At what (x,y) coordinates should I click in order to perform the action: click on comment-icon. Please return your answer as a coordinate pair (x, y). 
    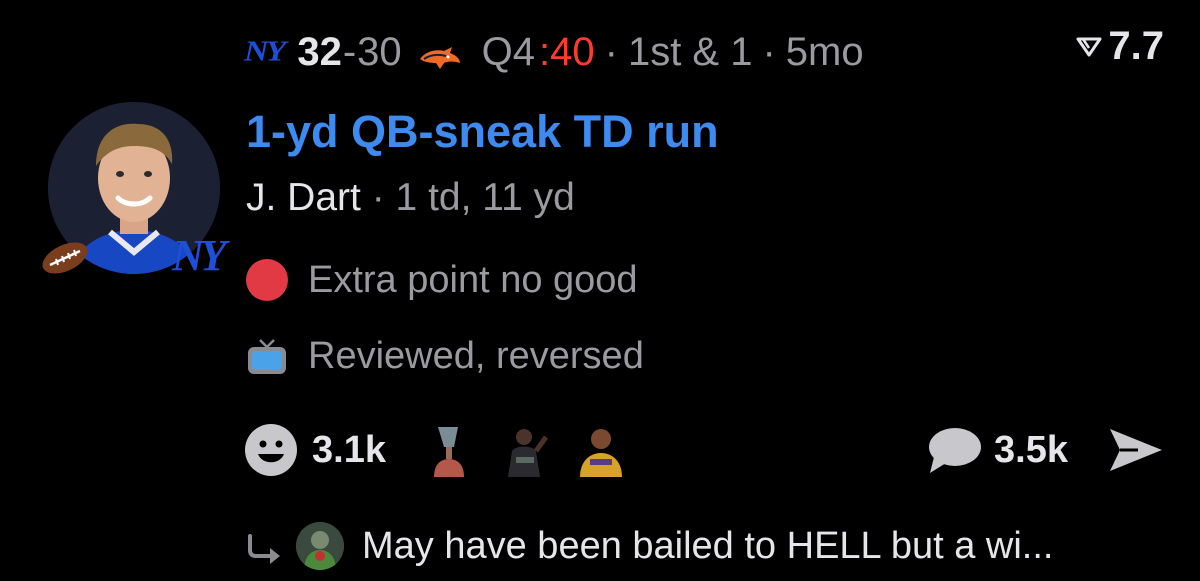
    Looking at the image, I should click on (954, 450).